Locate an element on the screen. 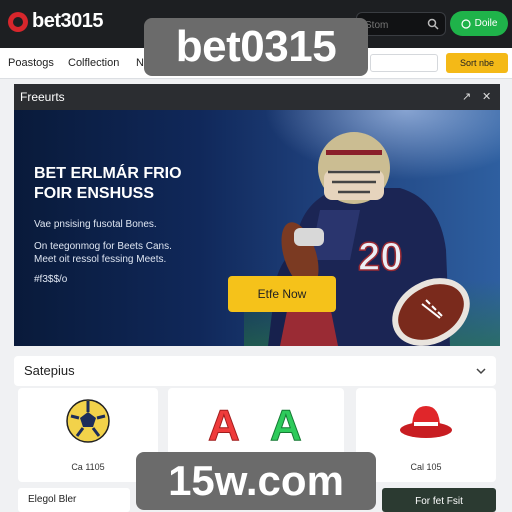  nav-item-colflection: Colflection is located at coordinates (93, 63).